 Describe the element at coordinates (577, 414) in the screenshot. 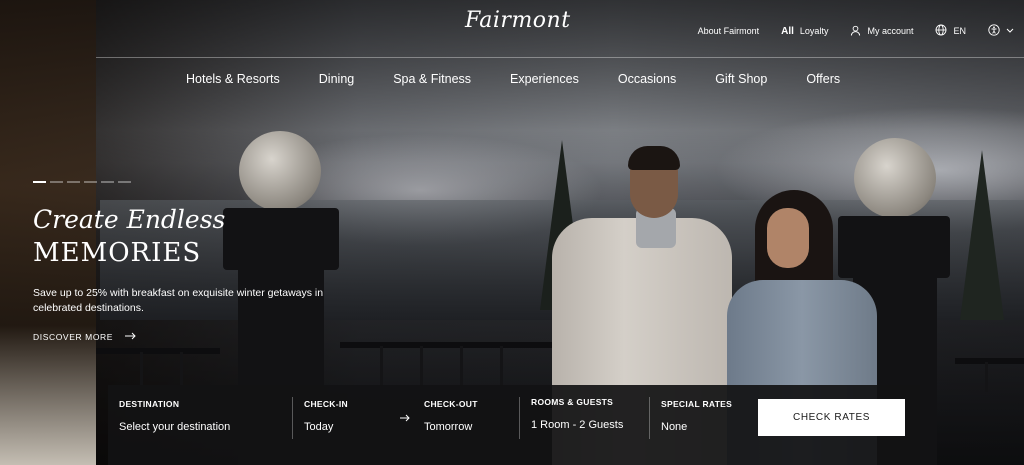

I see `rooms-guests-field: ROOMS & GUESTS 1 Room - 2 Guests` at that location.